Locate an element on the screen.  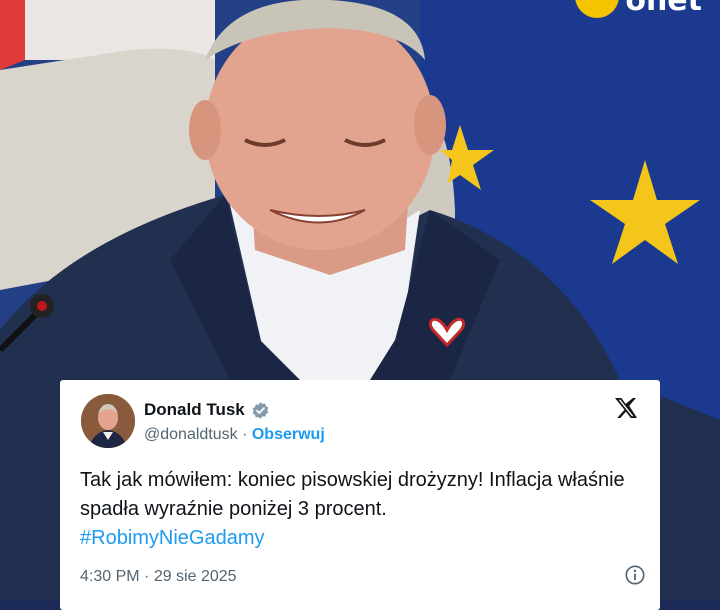
hashtag-link: #RobimyNieGadamy is located at coordinates (360, 538).